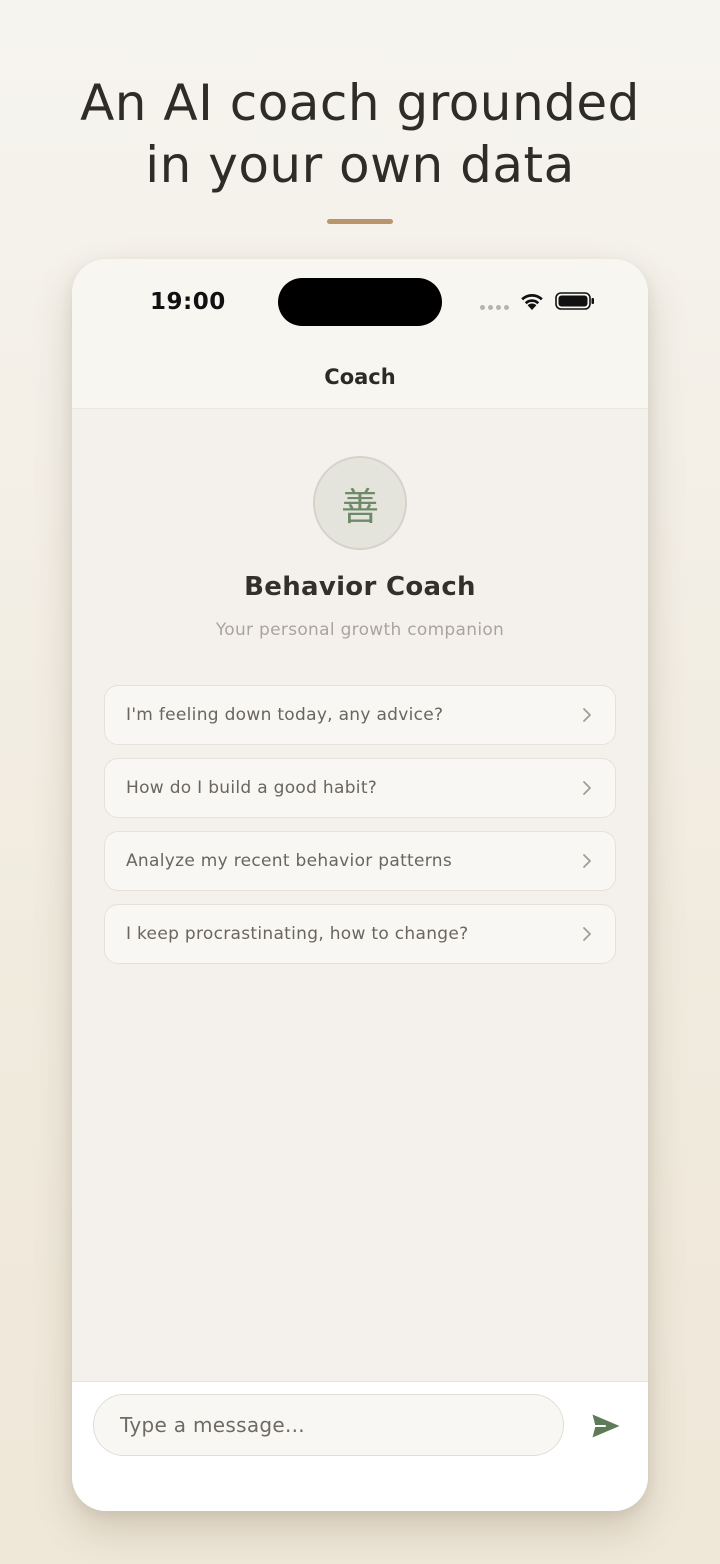  I want to click on nav-title: Coach, so click(360, 376).